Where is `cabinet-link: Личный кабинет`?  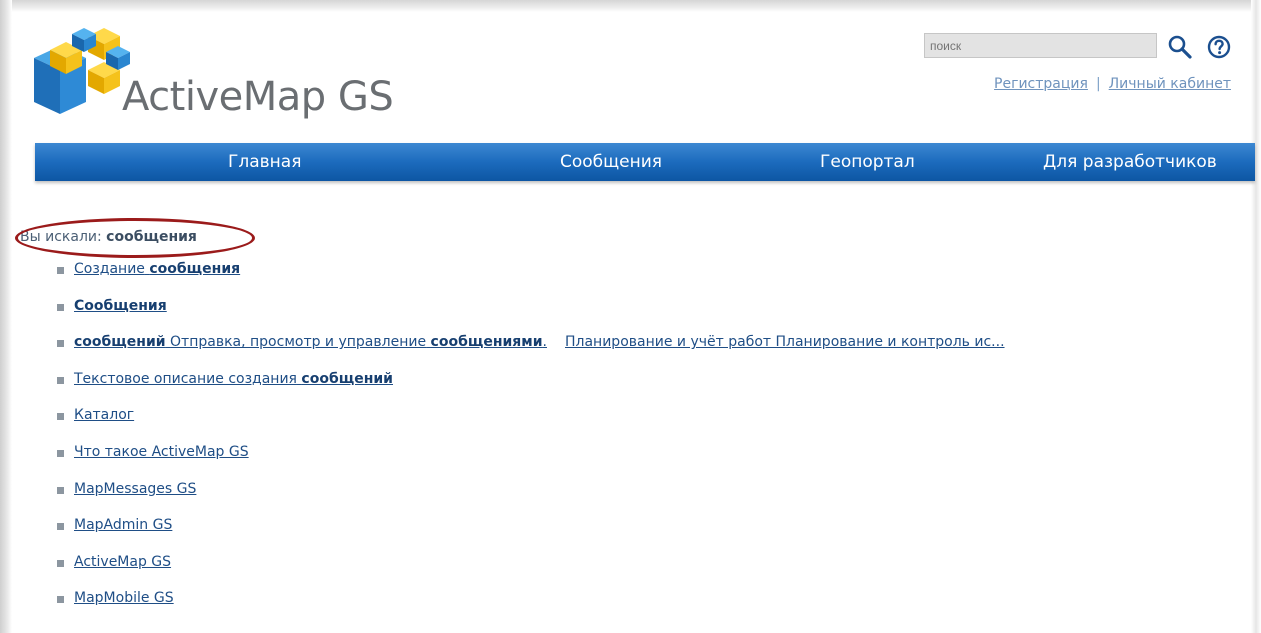 cabinet-link: Личный кабинет is located at coordinates (1170, 84).